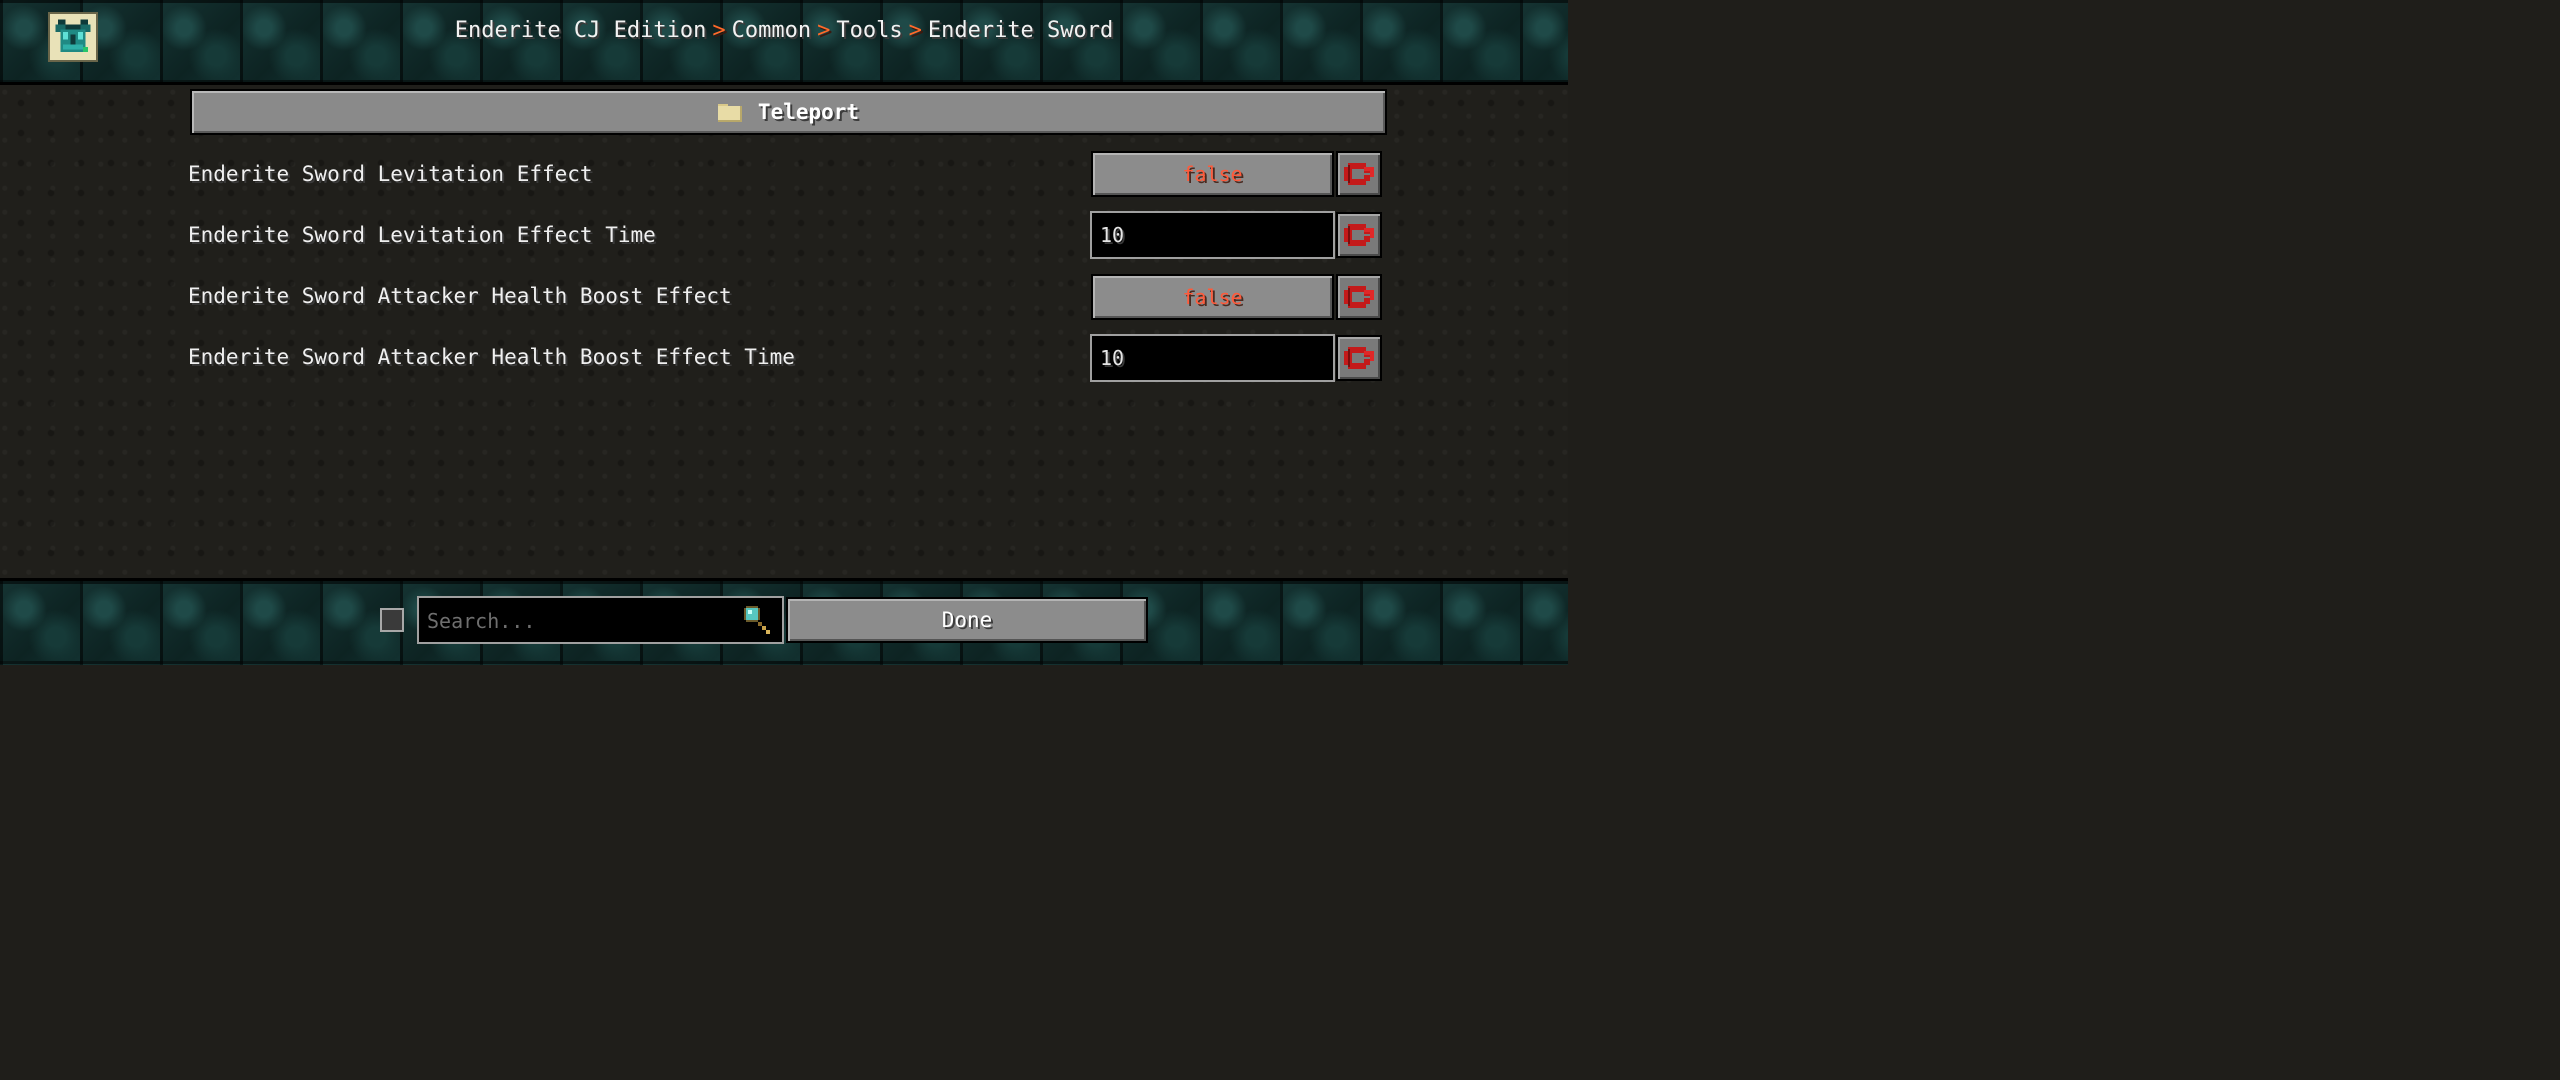 This screenshot has width=2560, height=1080. What do you see at coordinates (1212, 297) in the screenshot?
I see `health-boost-effect-toggle: false` at bounding box center [1212, 297].